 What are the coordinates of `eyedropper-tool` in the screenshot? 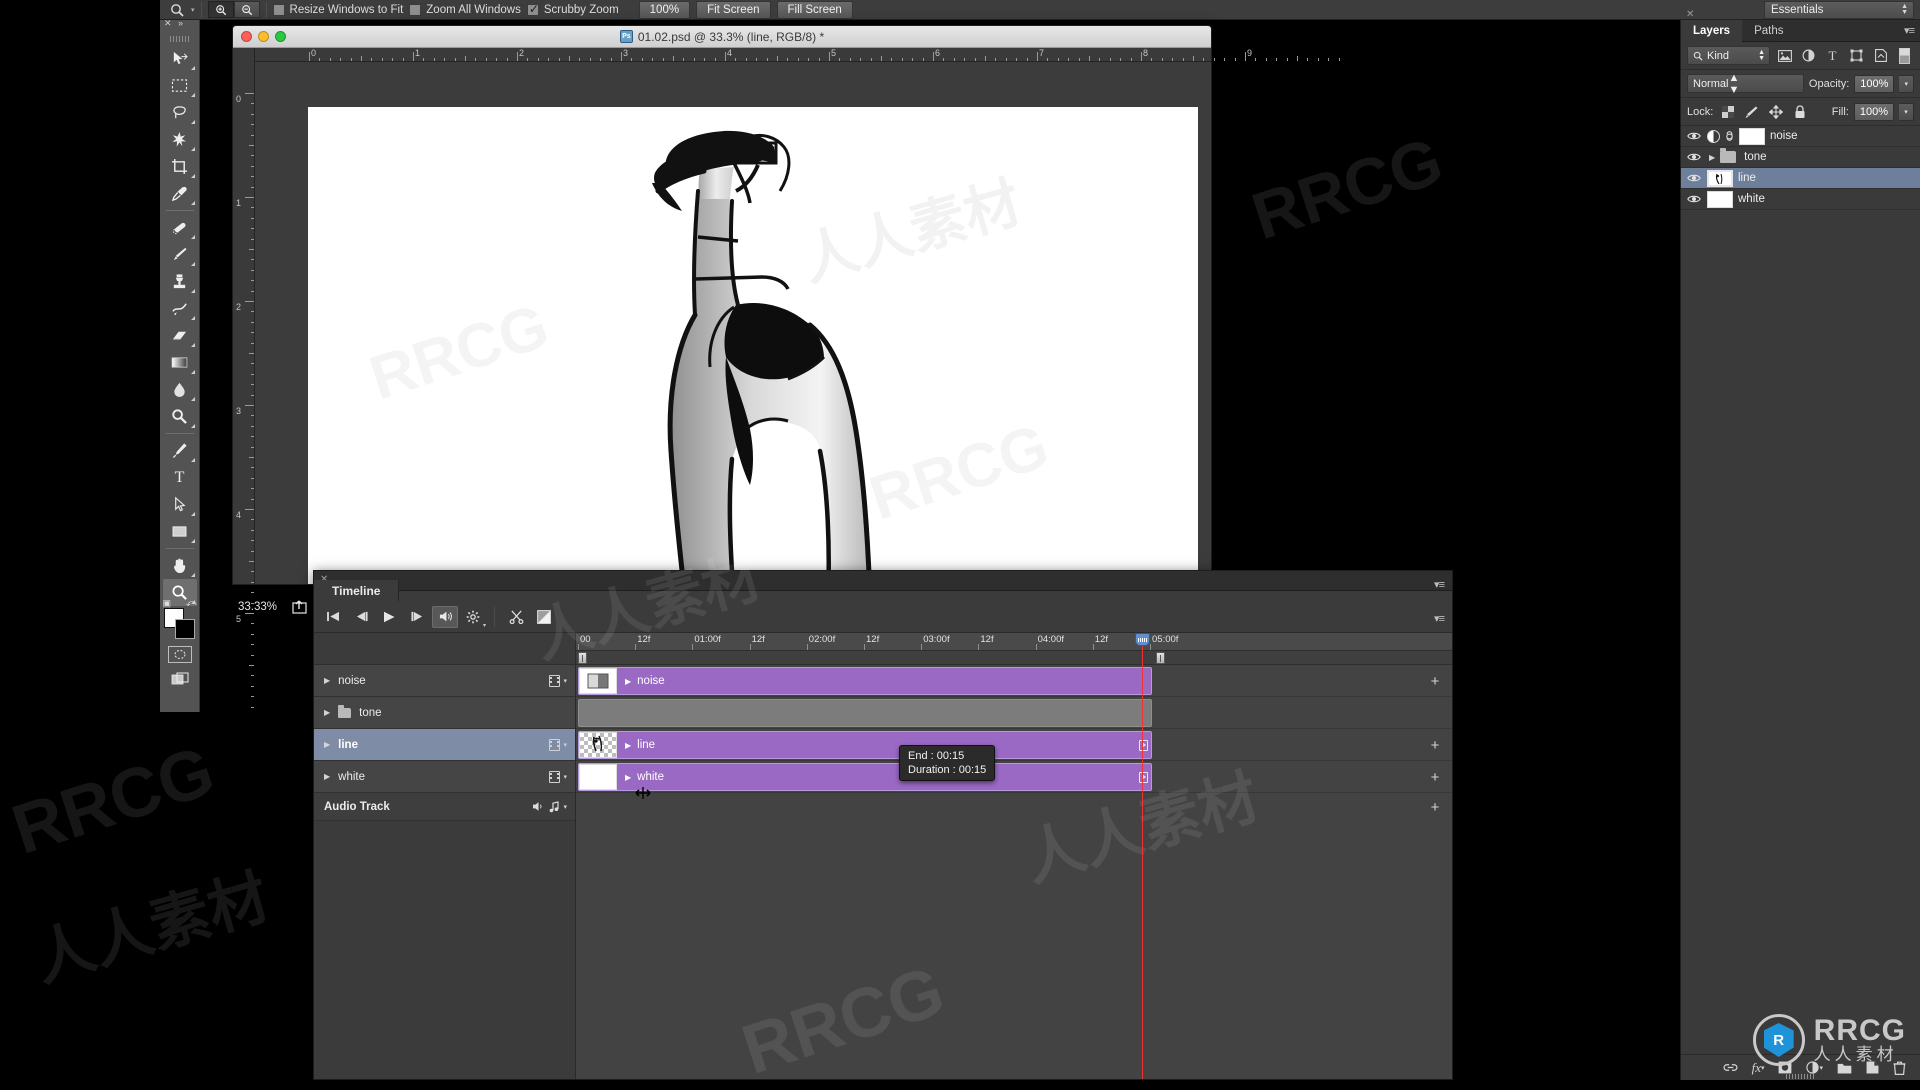 It's located at (180, 193).